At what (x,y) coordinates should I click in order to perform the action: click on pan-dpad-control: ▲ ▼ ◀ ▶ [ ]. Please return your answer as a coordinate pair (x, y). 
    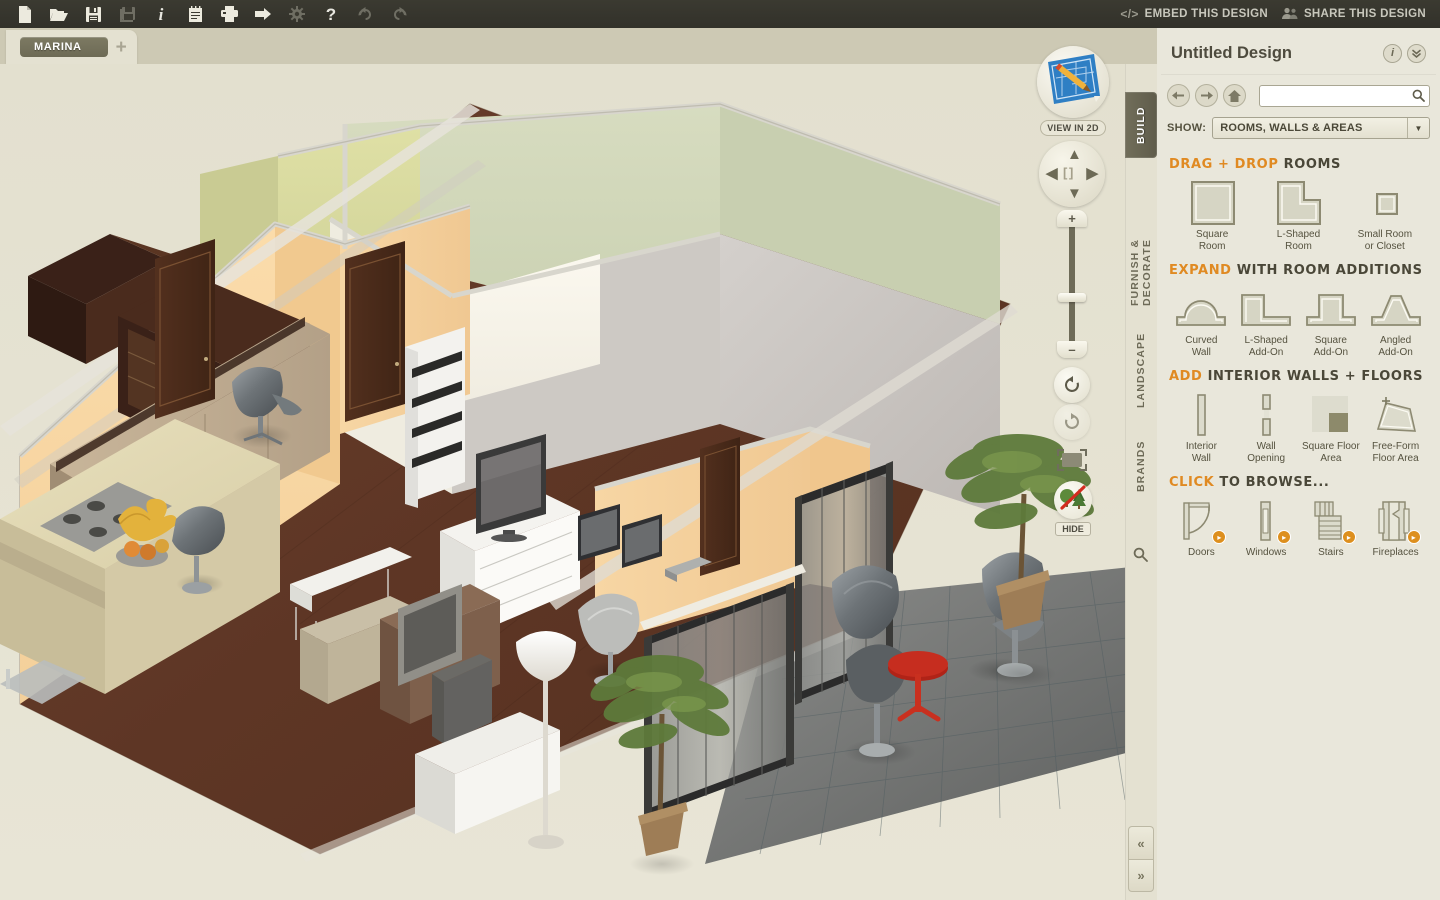
    Looking at the image, I should click on (1072, 174).